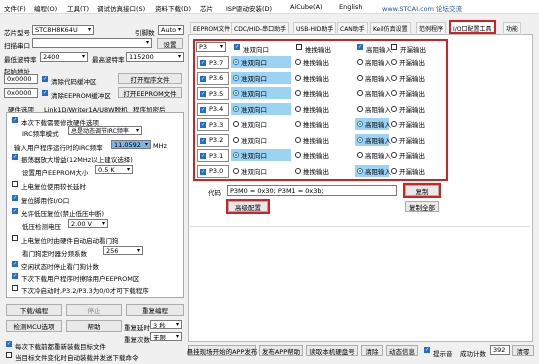 The height and width of the screenshot is (364, 539). I want to click on menu-debug: 调试仿真接口(S), so click(121, 8).